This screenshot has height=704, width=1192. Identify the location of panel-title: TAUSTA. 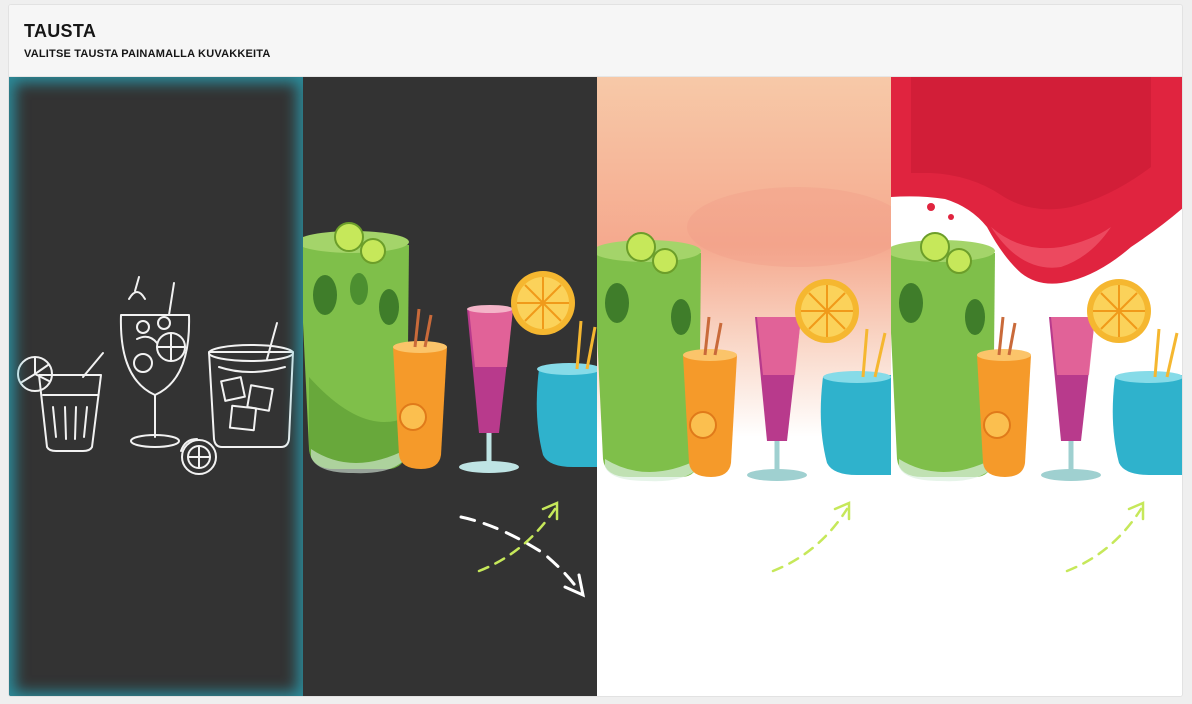
(60, 31).